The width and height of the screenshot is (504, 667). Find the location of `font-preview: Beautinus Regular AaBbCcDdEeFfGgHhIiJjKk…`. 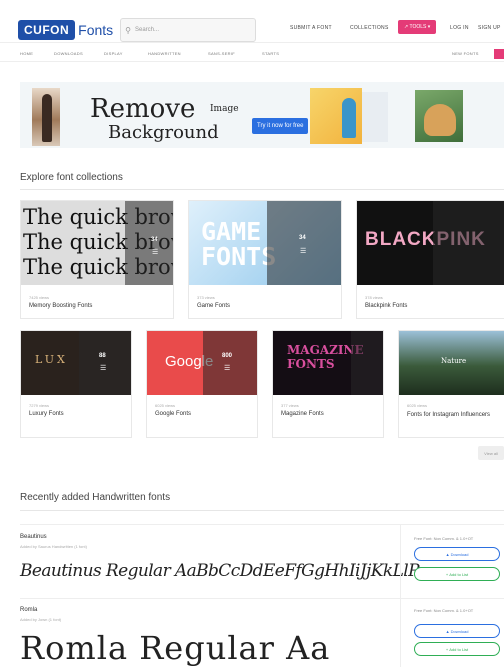

font-preview: Beautinus Regular AaBbCcDdEeFfGgHhIiJjKk… is located at coordinates (225, 571).